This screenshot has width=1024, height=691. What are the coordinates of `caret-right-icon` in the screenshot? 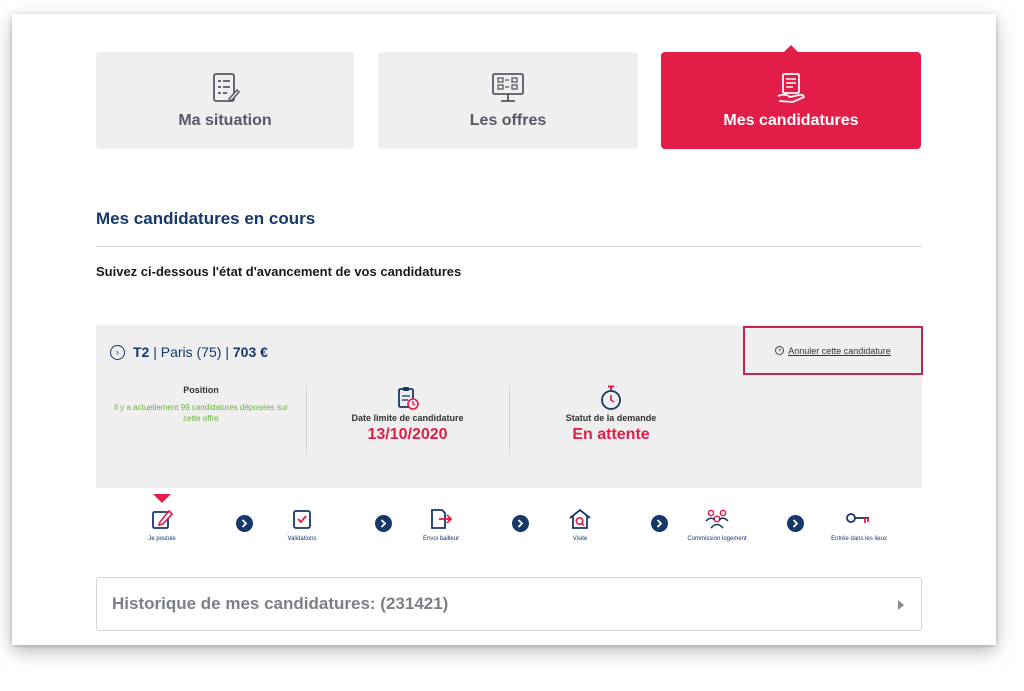 It's located at (901, 605).